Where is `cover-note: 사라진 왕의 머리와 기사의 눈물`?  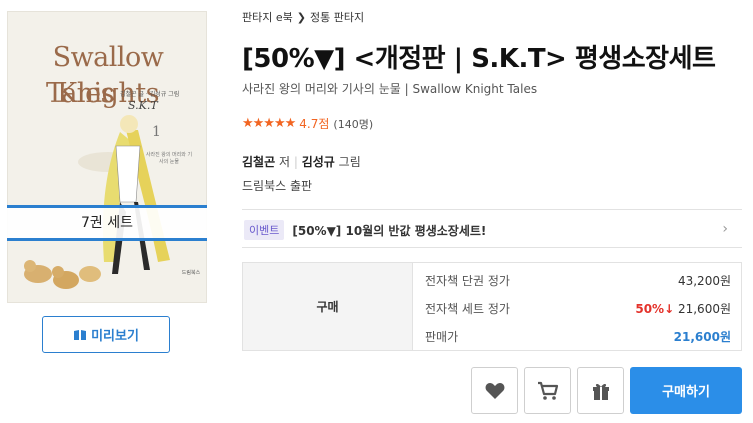
cover-note: 사라진 왕의 머리와 기사의 눈물 is located at coordinates (169, 158).